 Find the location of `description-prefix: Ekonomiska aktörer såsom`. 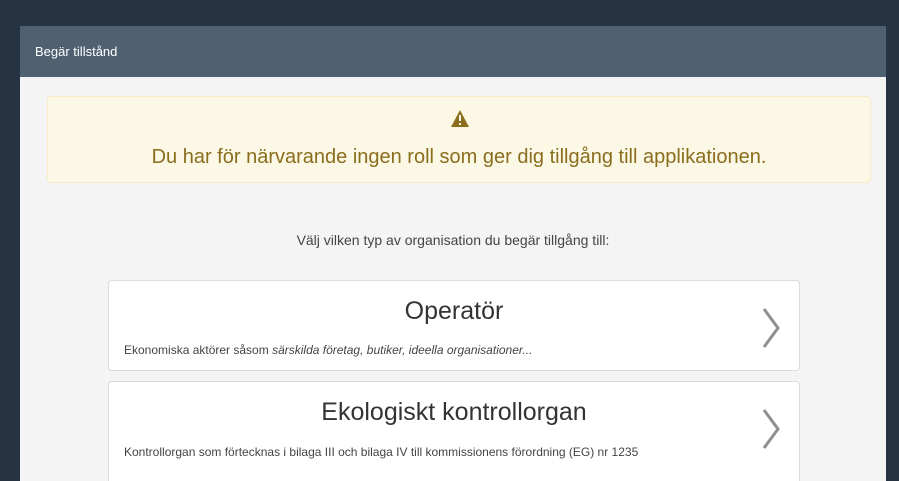

description-prefix: Ekonomiska aktörer såsom is located at coordinates (198, 350).